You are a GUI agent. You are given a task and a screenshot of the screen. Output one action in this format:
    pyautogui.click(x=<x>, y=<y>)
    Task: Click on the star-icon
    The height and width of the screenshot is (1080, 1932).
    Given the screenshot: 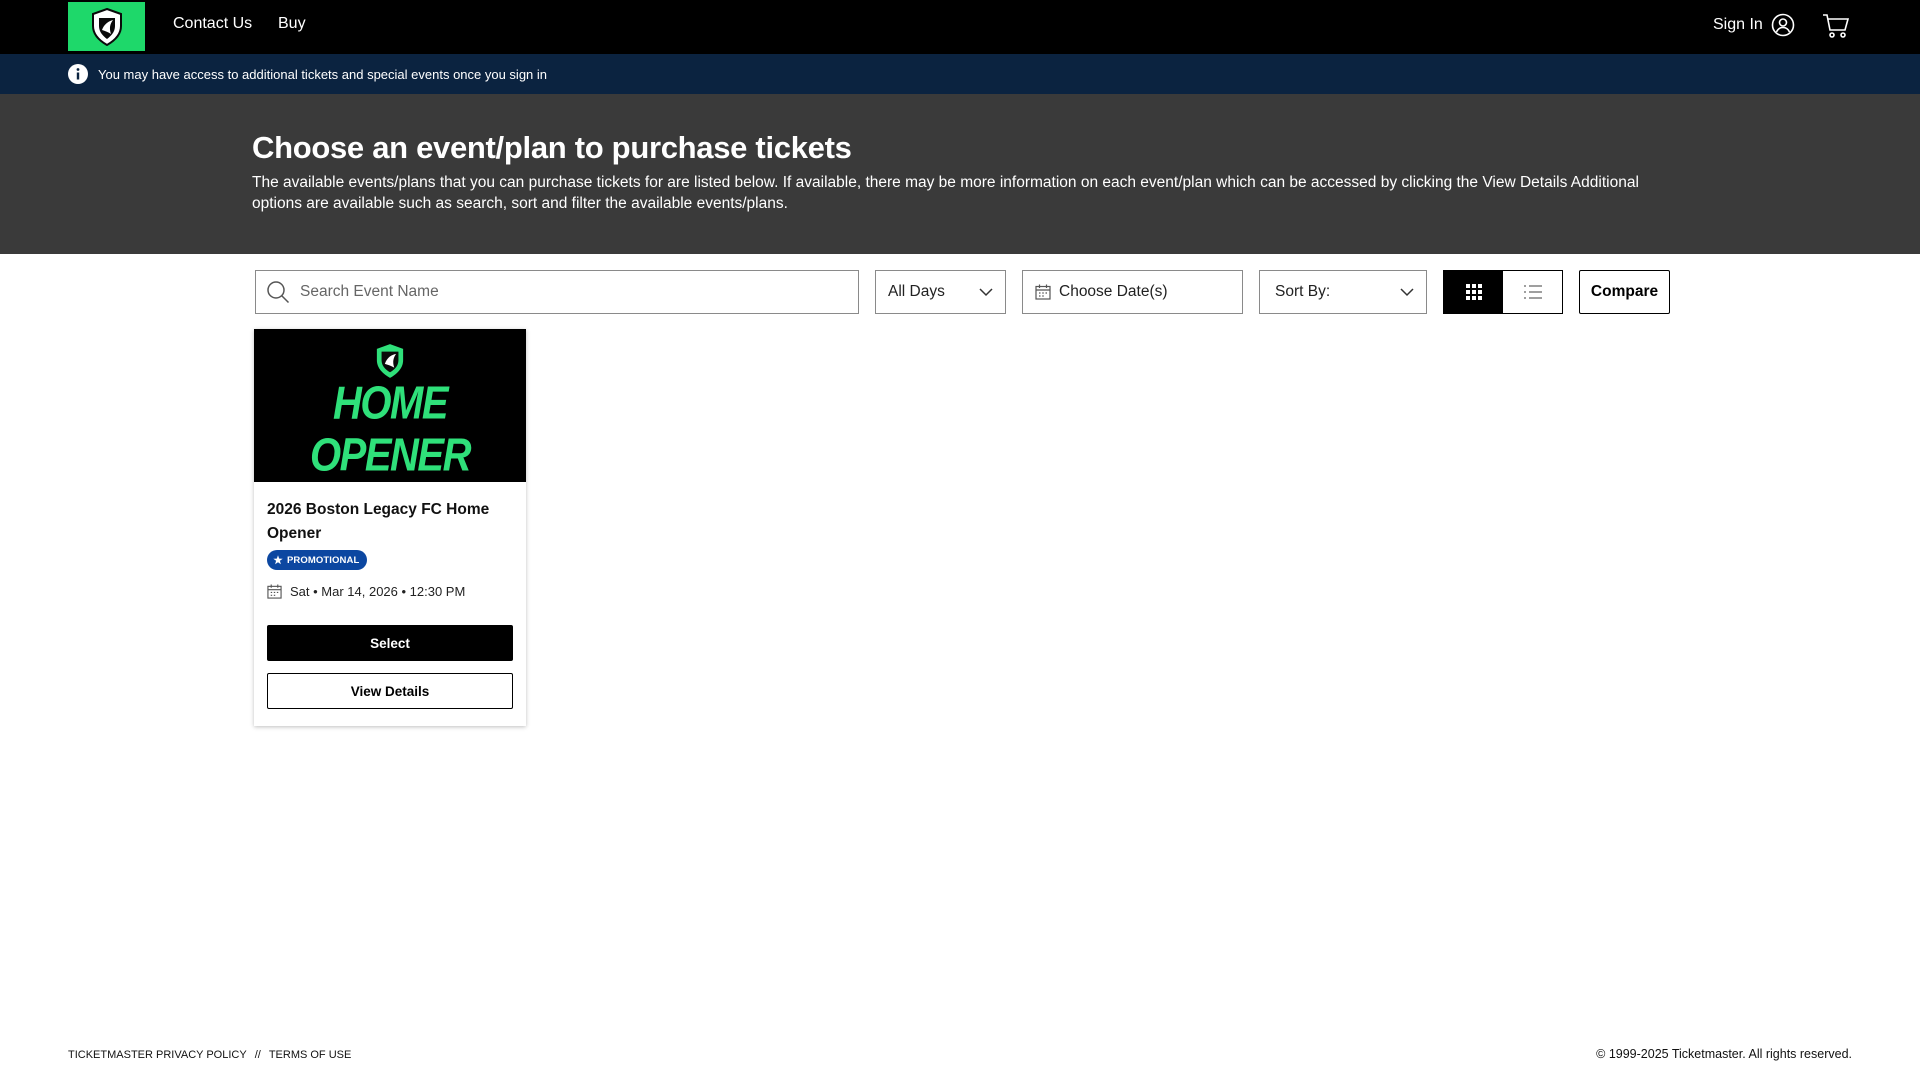 What is the action you would take?
    pyautogui.click(x=278, y=560)
    